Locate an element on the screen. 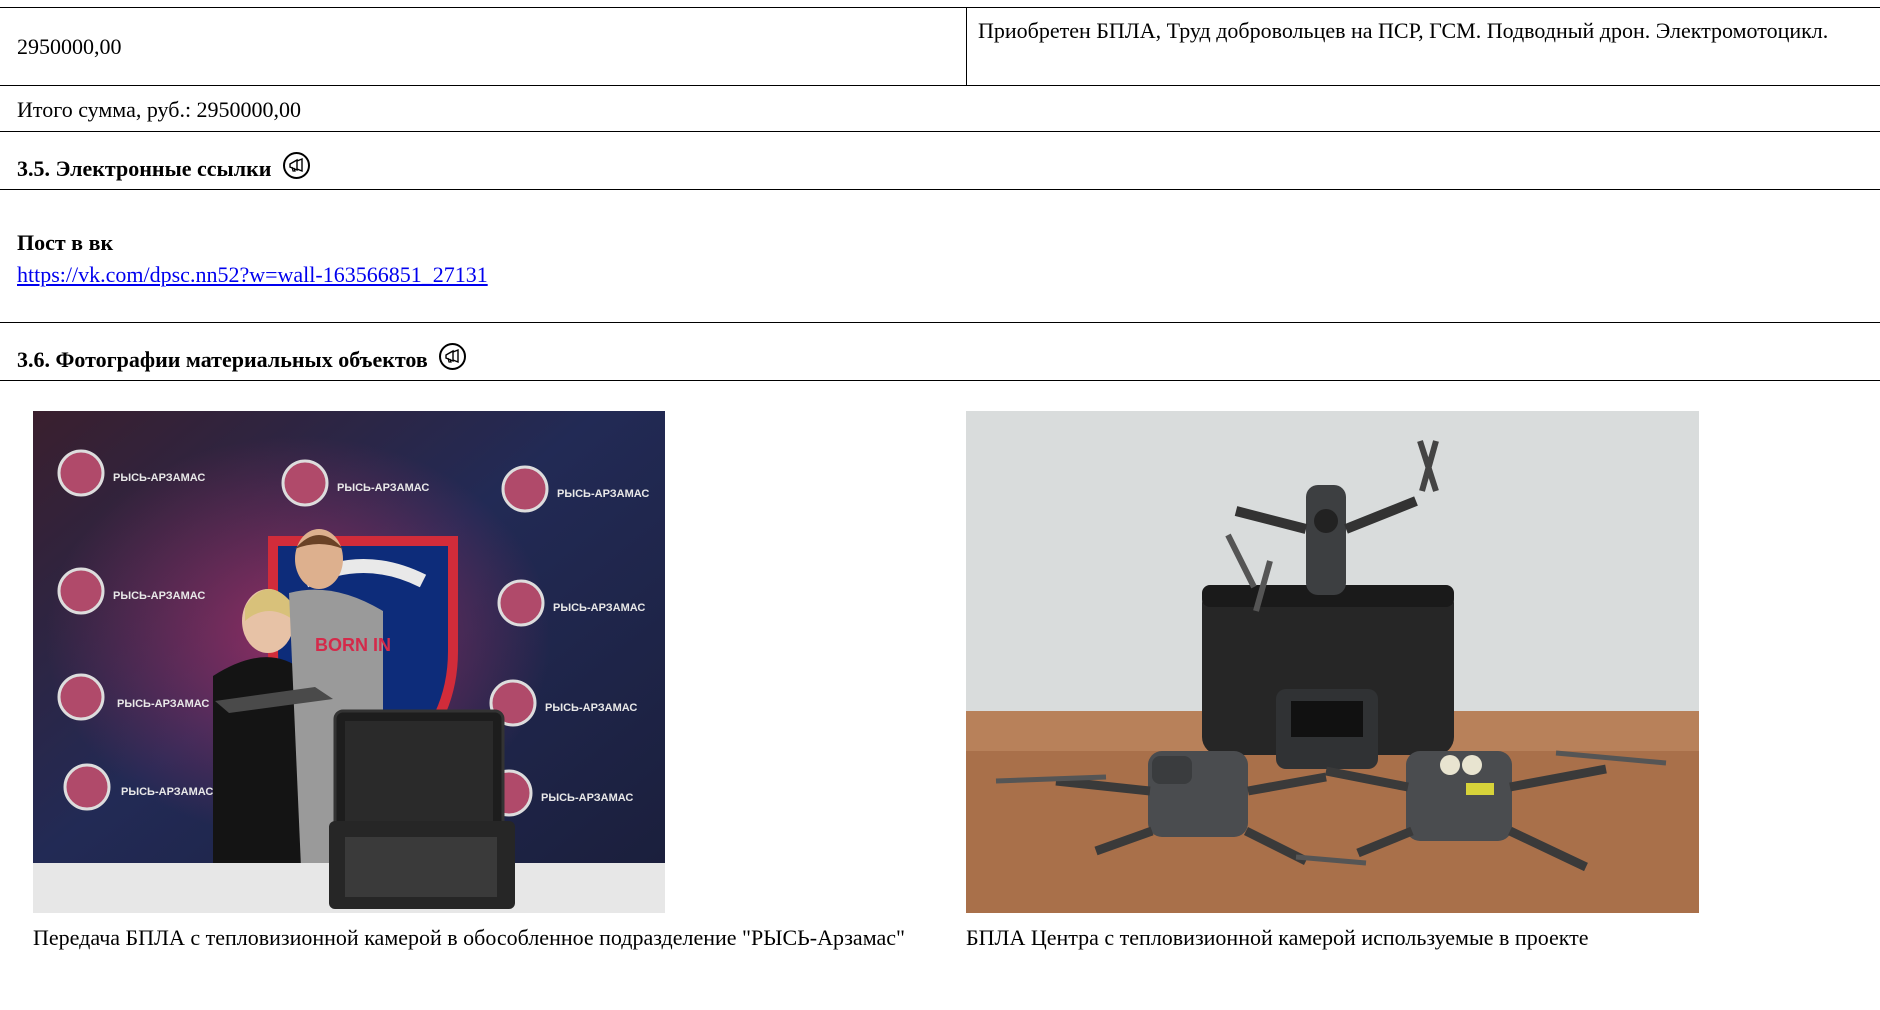  section-title: 3.6. Фотографии материальных объектов is located at coordinates (222, 359).